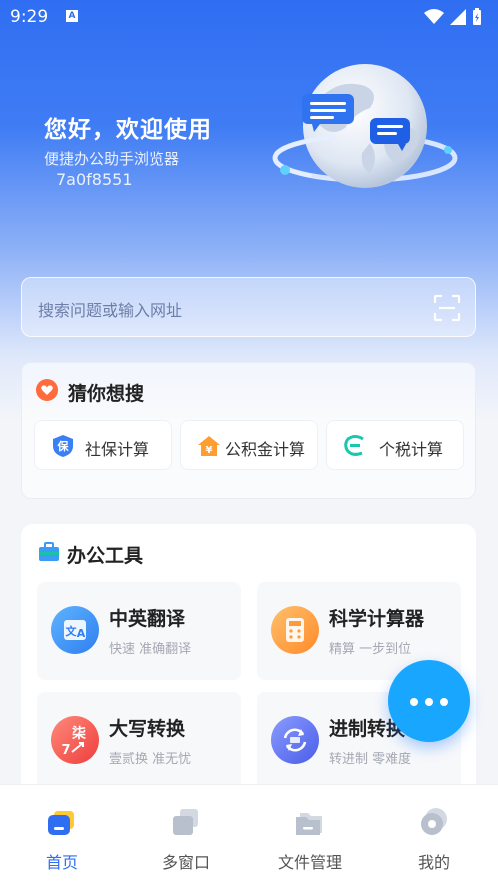  What do you see at coordinates (61, 823) in the screenshot?
I see `home-icon` at bounding box center [61, 823].